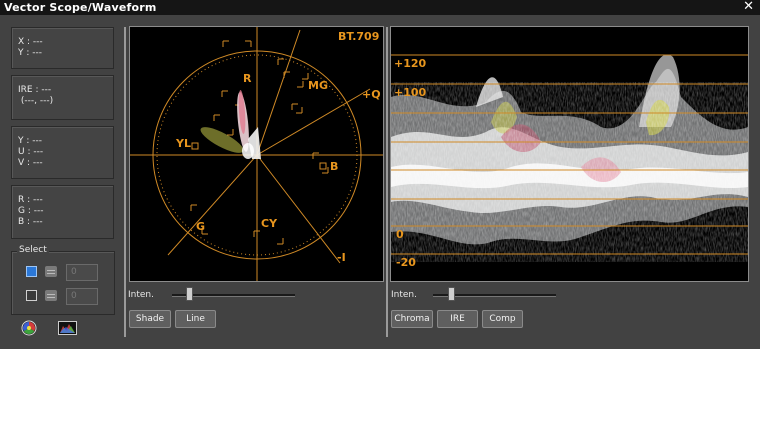 The image size is (760, 422). What do you see at coordinates (80, 7) in the screenshot?
I see `window-title: Vector Scope/Waveform` at bounding box center [80, 7].